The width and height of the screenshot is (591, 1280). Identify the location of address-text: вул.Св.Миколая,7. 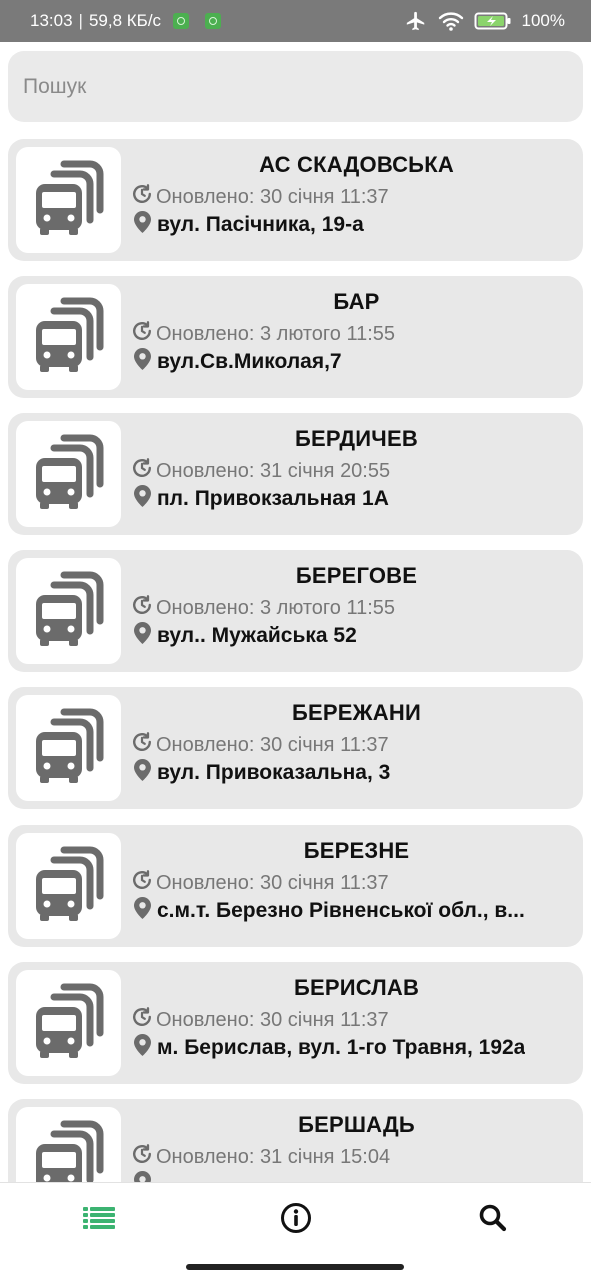
(249, 361).